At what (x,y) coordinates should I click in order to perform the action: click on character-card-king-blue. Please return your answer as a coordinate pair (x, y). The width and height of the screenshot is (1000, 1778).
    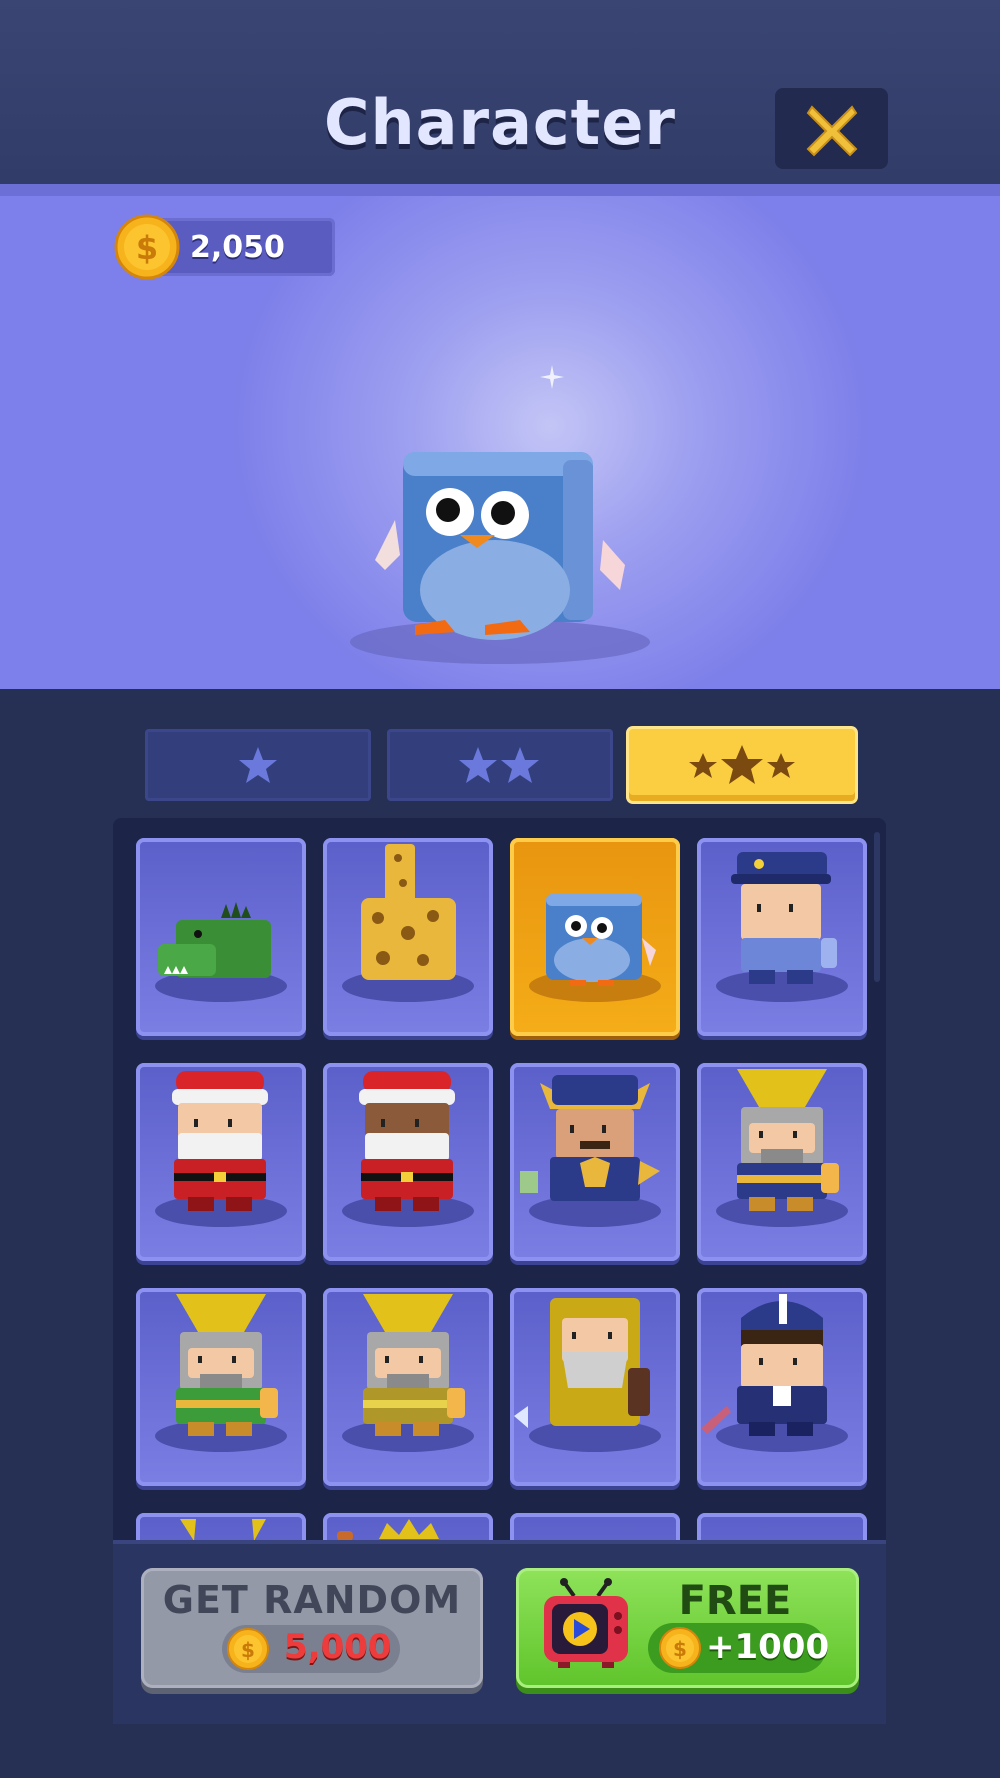
    Looking at the image, I should click on (782, 1162).